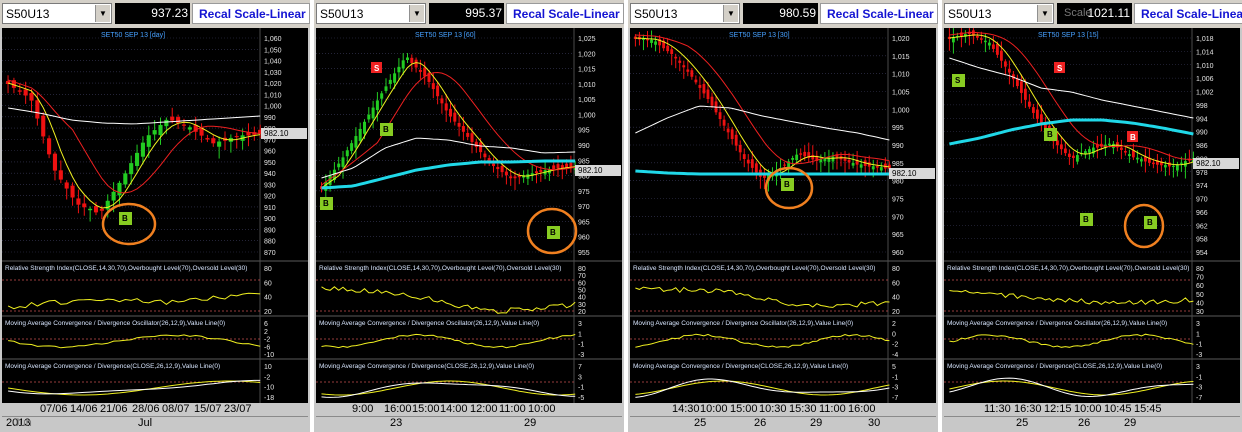 This screenshot has width=1242, height=432. What do you see at coordinates (146, 409) in the screenshot?
I see `time-tick: 28/06` at bounding box center [146, 409].